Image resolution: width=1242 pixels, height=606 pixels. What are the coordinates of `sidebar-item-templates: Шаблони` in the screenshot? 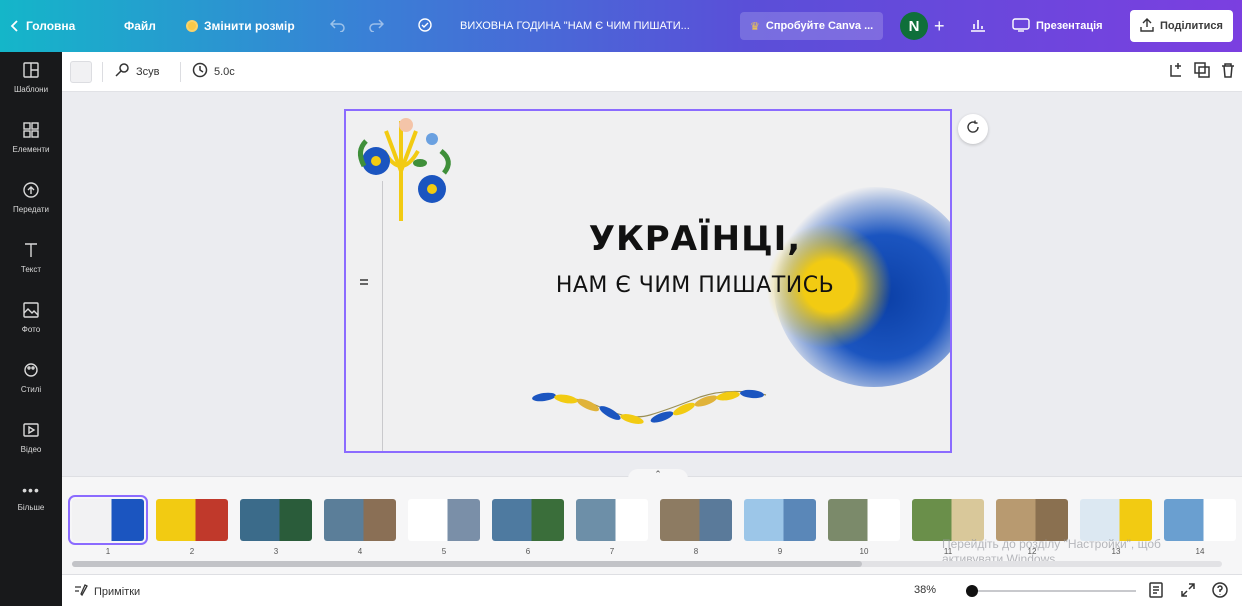 It's located at (31, 78).